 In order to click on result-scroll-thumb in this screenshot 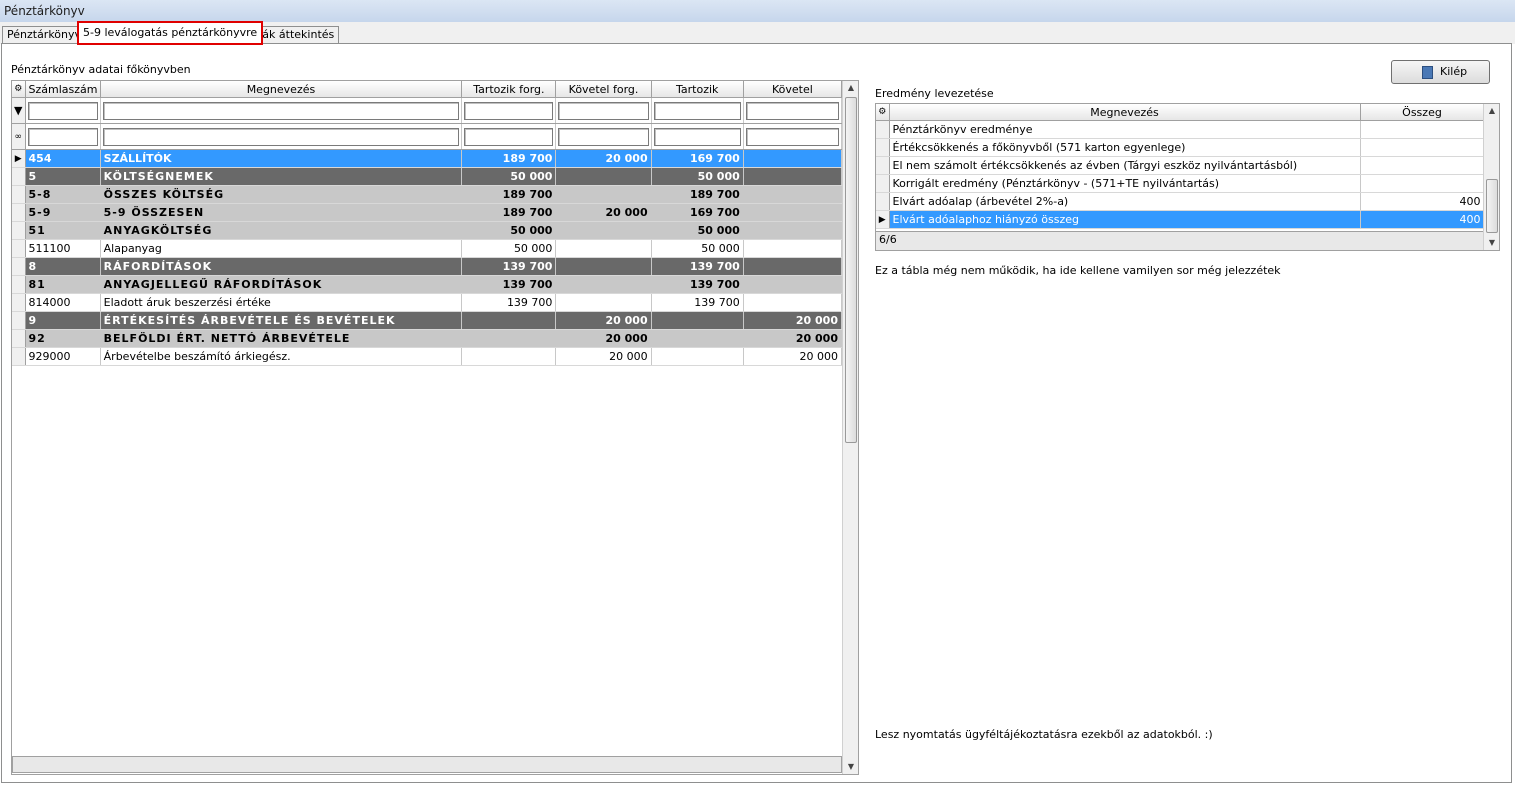, I will do `click(1492, 206)`.